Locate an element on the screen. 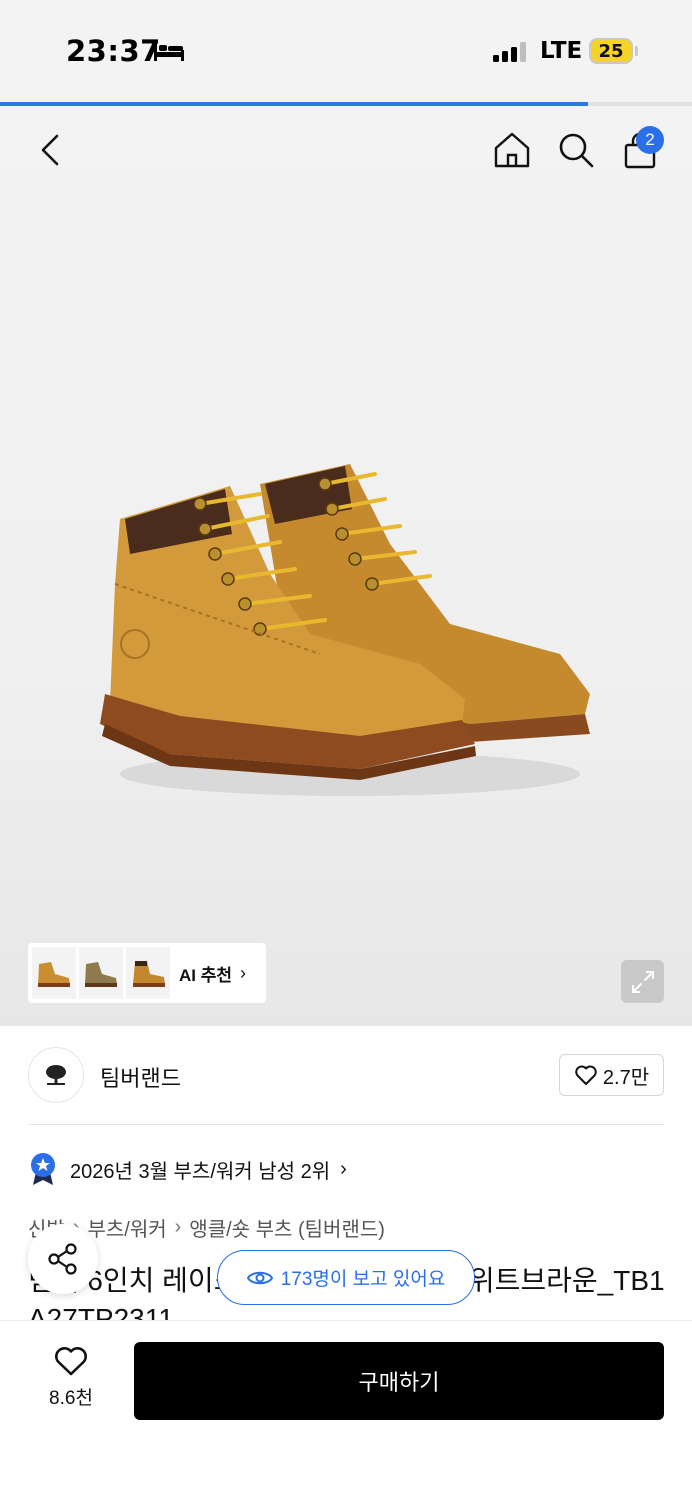 The width and height of the screenshot is (692, 1500). ai-recommend-label: AI 추천 is located at coordinates (205, 973).